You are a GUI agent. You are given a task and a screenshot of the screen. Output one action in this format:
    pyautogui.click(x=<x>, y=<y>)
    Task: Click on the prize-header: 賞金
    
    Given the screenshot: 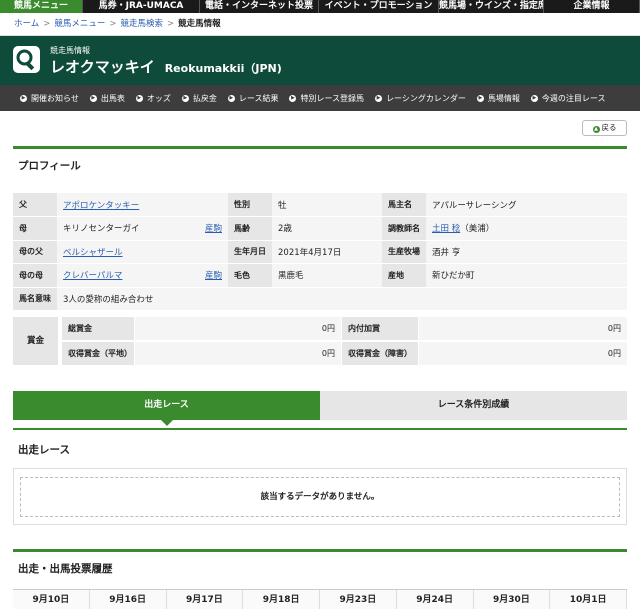 What is the action you would take?
    pyautogui.click(x=35, y=341)
    